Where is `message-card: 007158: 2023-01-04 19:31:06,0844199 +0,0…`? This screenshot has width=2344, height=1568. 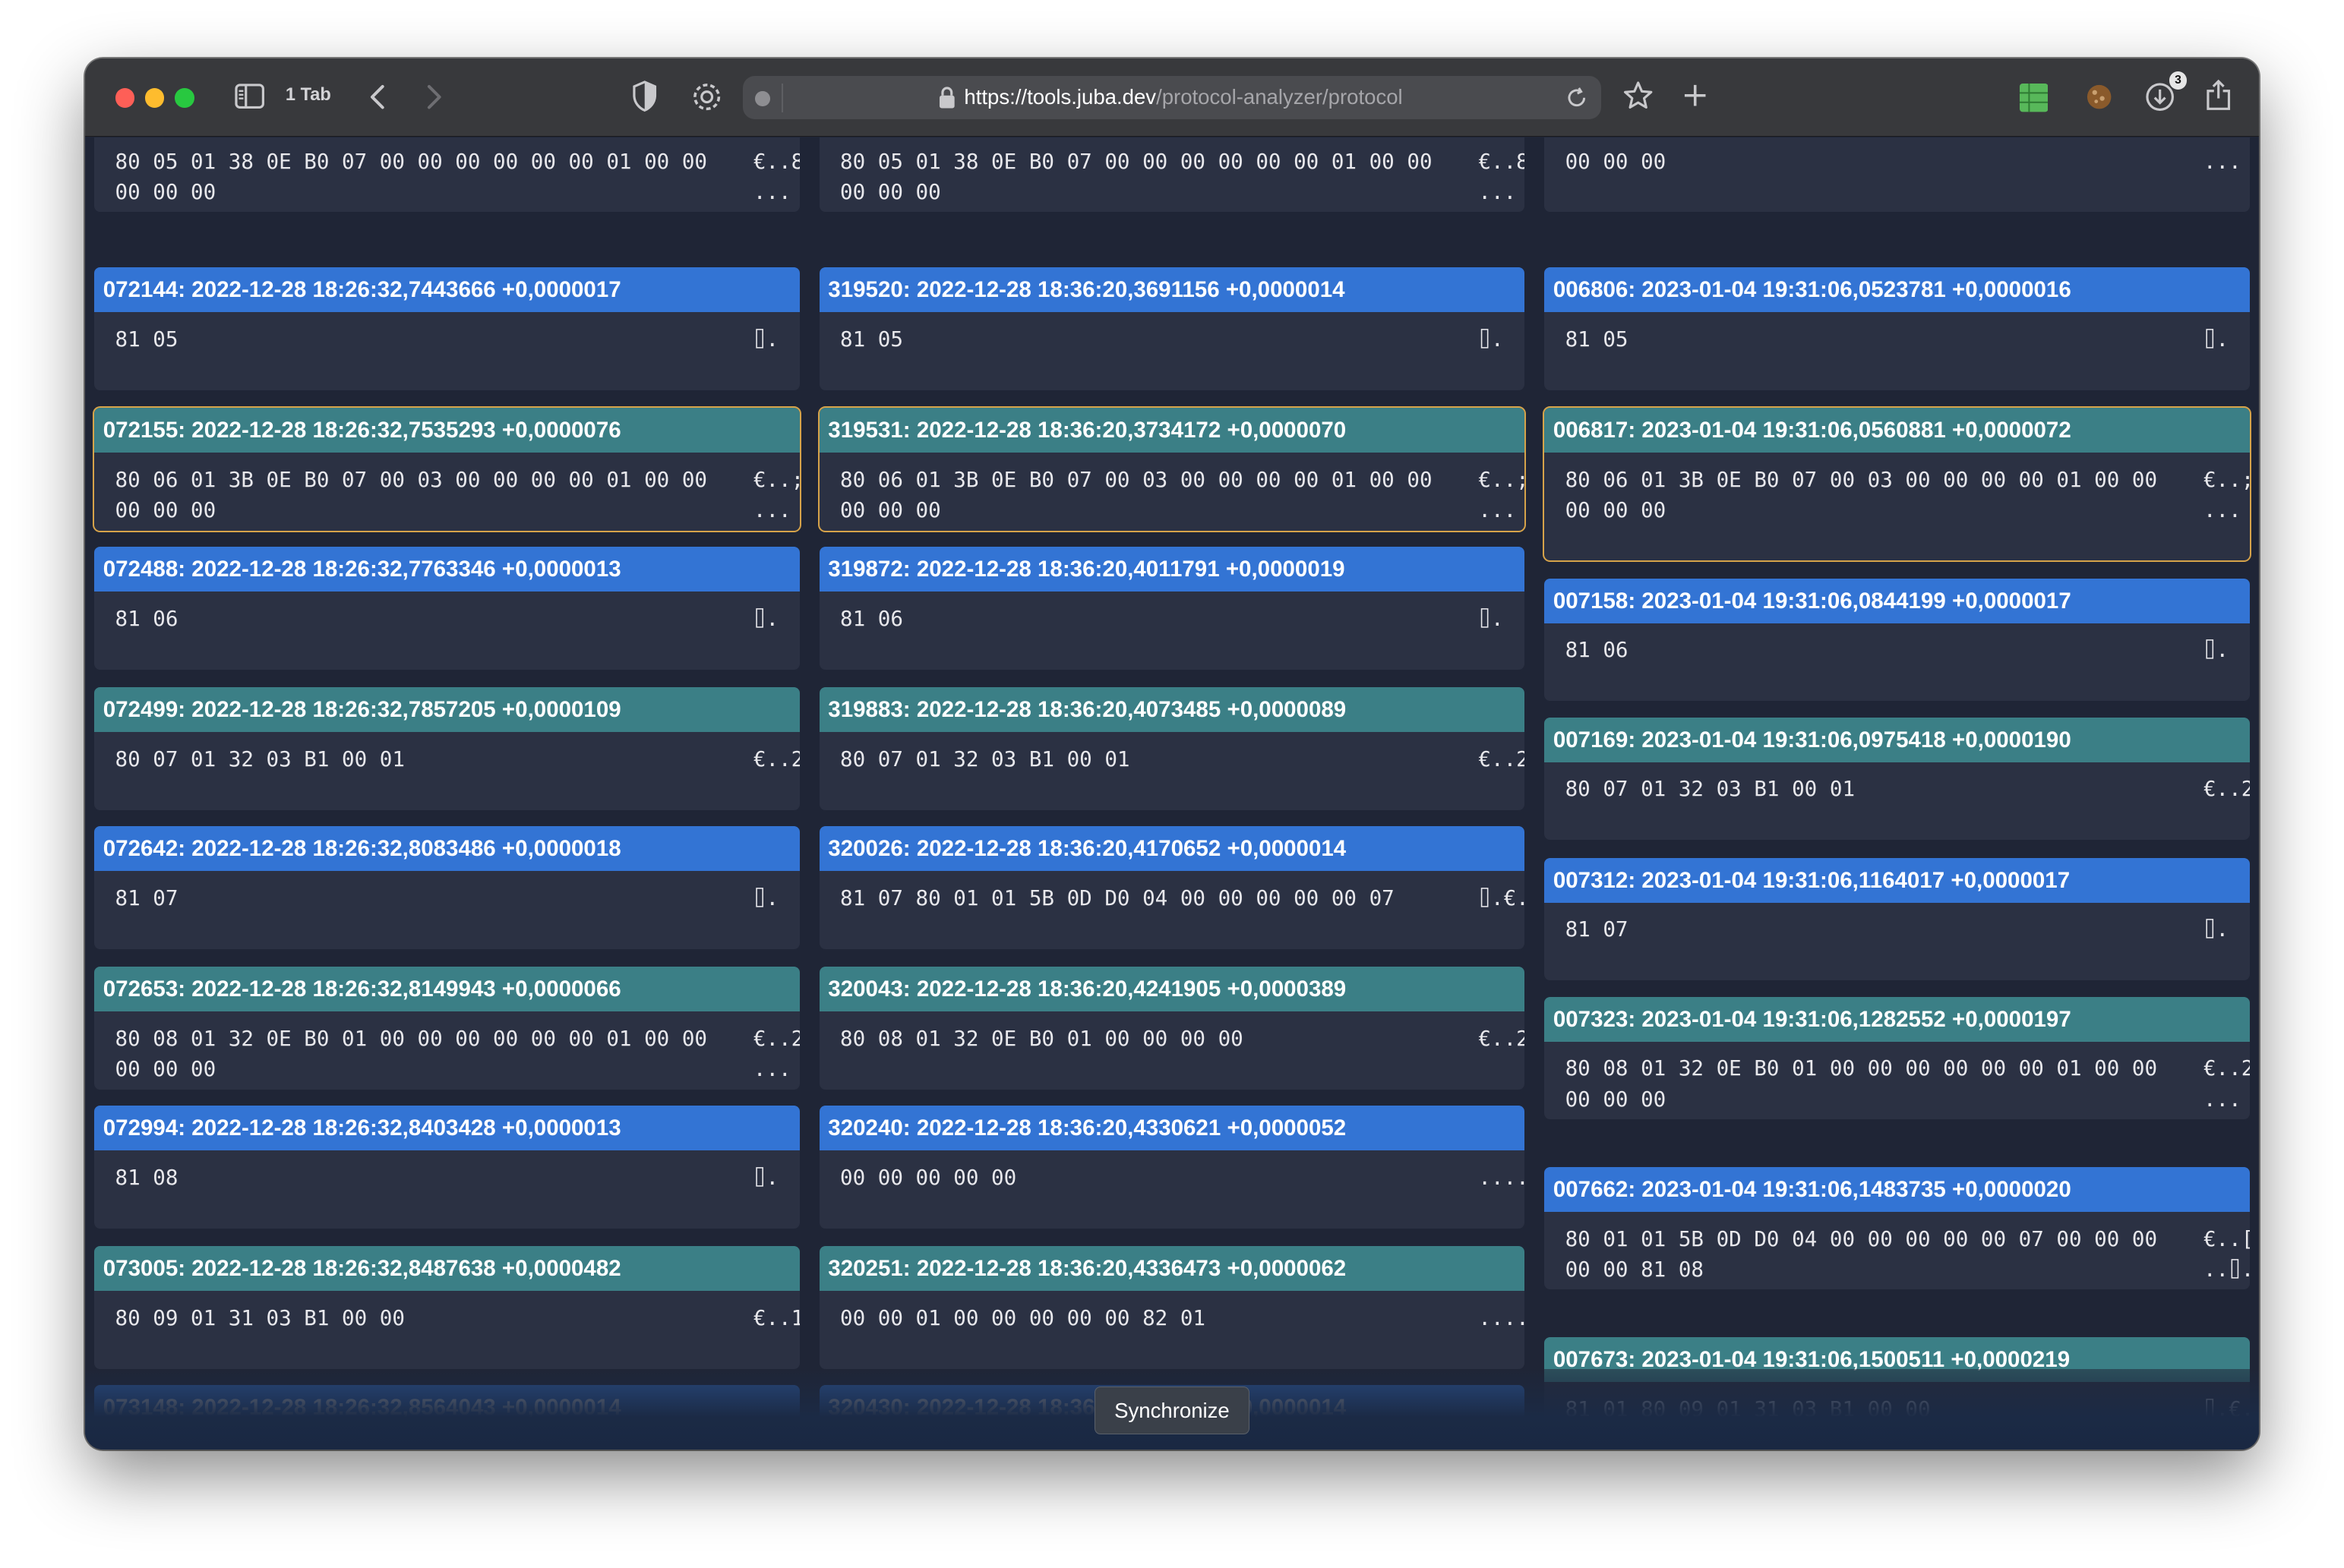
message-card: 007158: 2023-01-04 19:31:06,0844199 +0,0… is located at coordinates (1897, 640).